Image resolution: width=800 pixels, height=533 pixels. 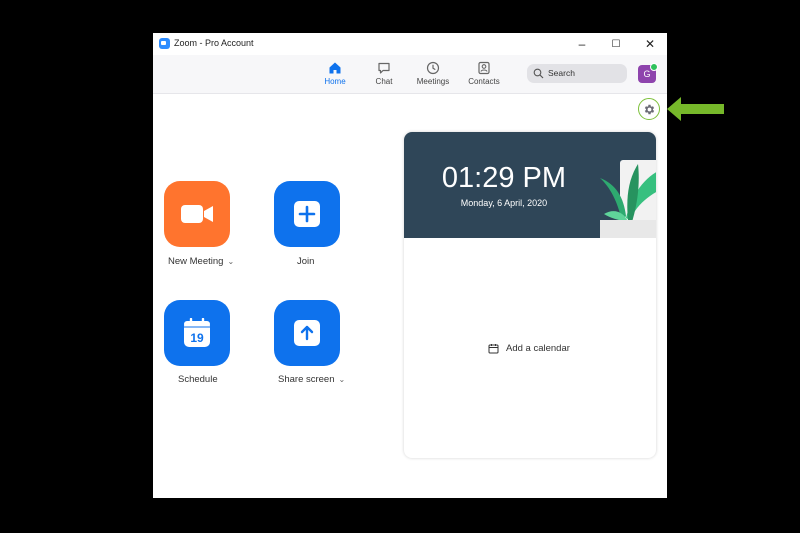 I want to click on chat-icon, so click(x=384, y=68).